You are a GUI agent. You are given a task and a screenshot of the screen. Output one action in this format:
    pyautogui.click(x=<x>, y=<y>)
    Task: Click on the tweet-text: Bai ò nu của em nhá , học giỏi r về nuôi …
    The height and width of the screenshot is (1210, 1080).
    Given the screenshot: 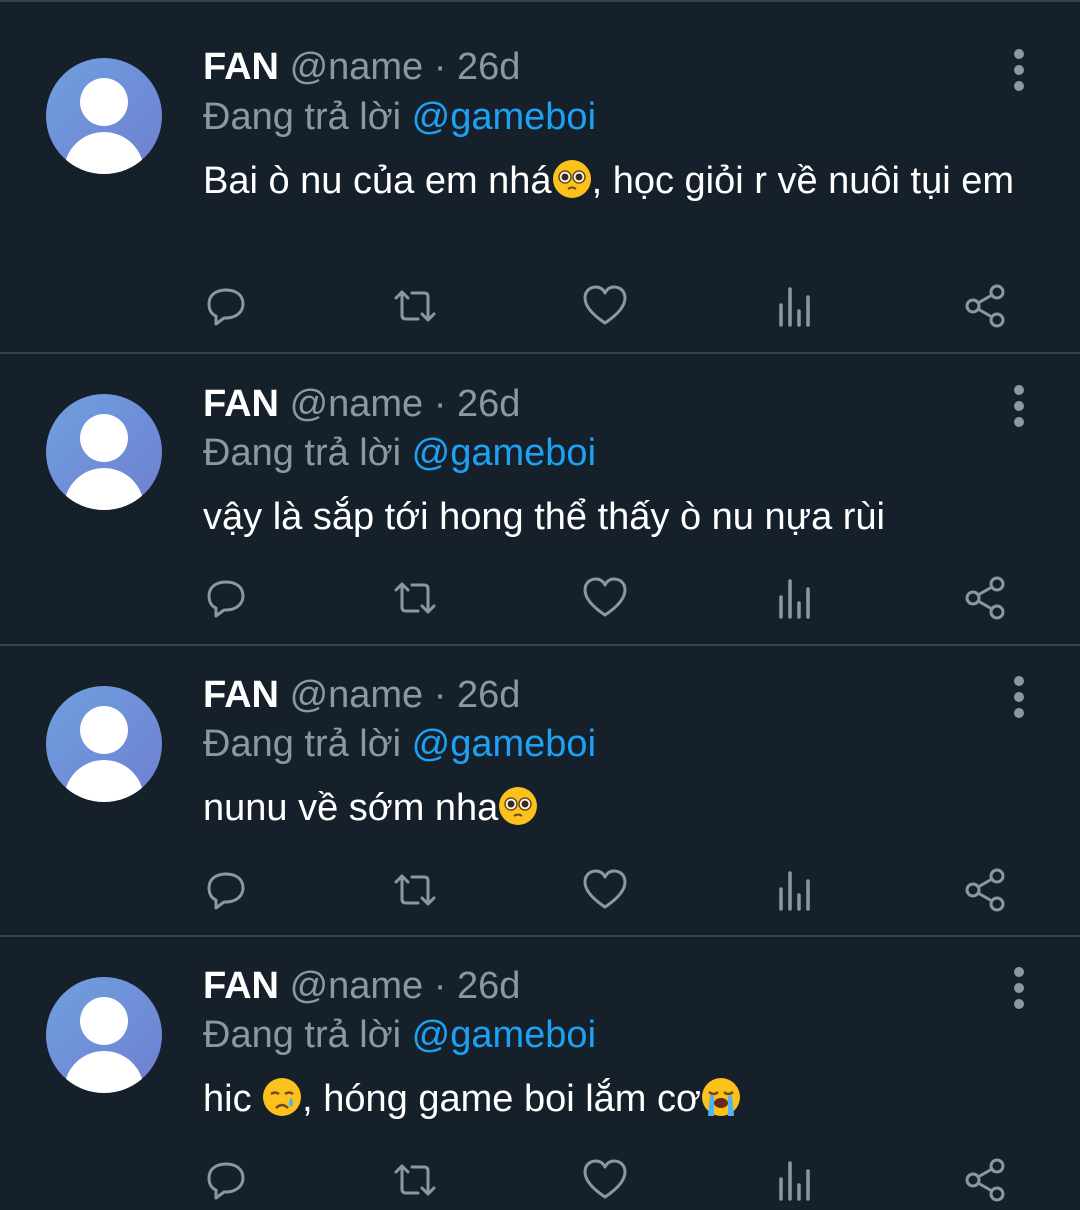 What is the action you would take?
    pyautogui.click(x=613, y=181)
    